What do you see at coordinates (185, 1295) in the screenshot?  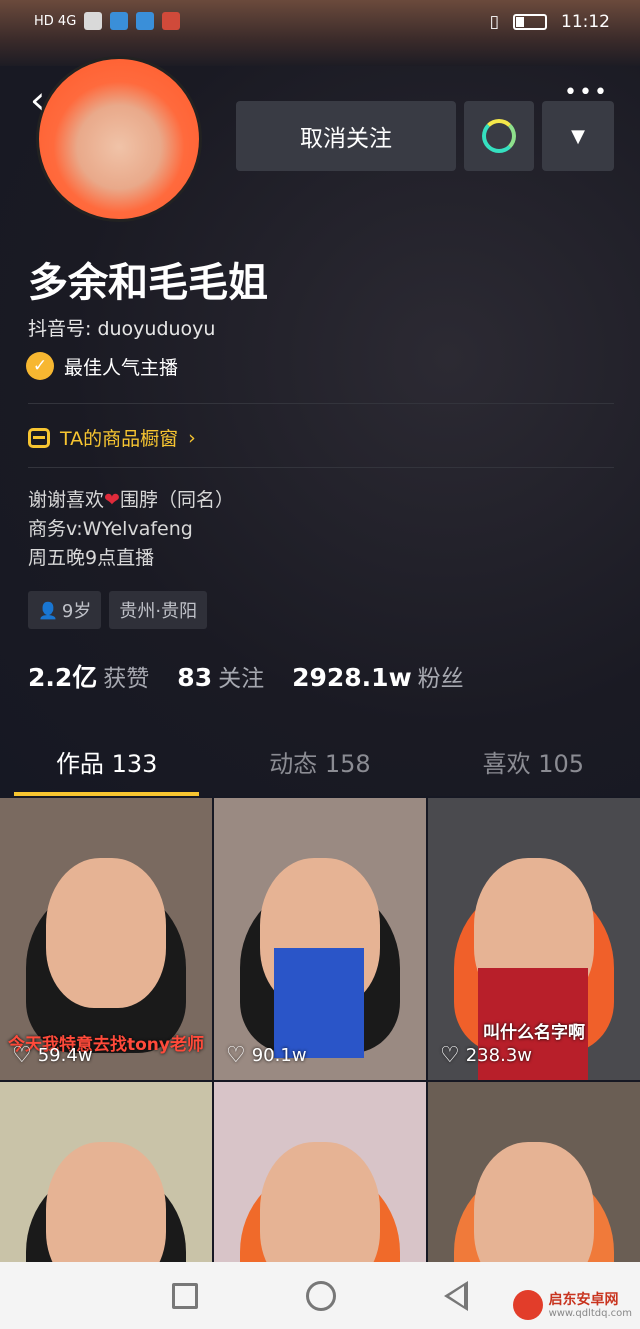 I see `recents-button` at bounding box center [185, 1295].